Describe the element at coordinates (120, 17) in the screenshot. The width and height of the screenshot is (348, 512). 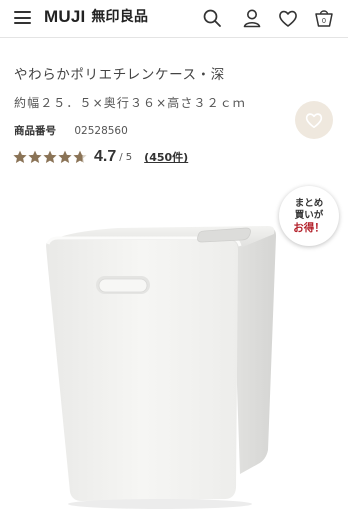
I see `brand-kanji: 無印良品` at that location.